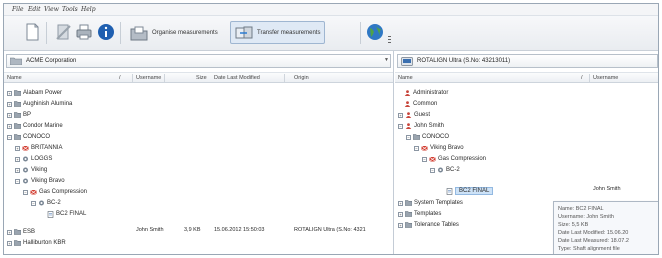 This screenshot has height=258, width=662. What do you see at coordinates (593, 233) in the screenshot?
I see `tooltip-line: Date Last Modified: 15.06.20` at bounding box center [593, 233].